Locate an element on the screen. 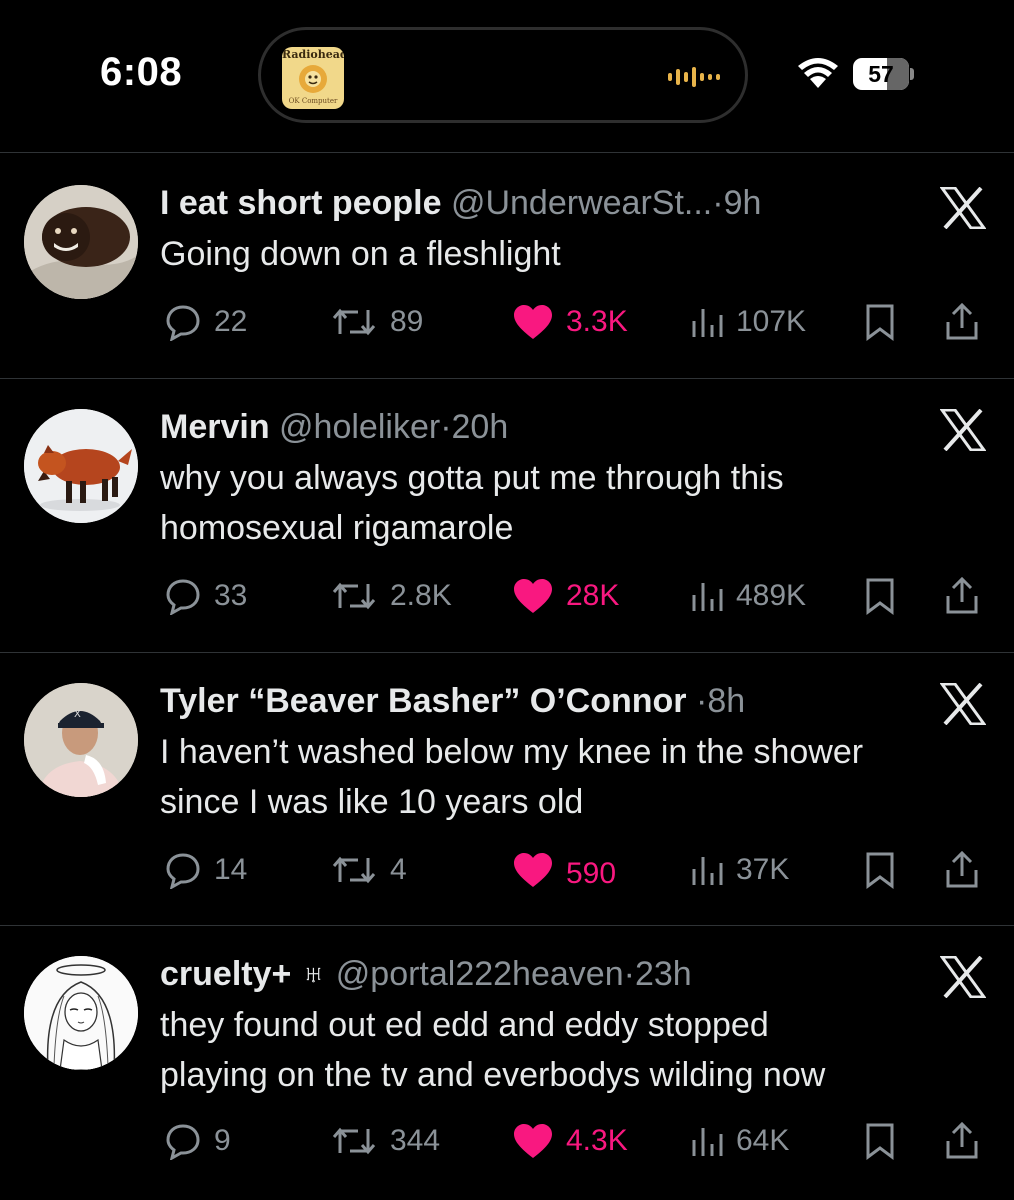 This screenshot has width=1014, height=1200. avatar: X is located at coordinates (81, 740).